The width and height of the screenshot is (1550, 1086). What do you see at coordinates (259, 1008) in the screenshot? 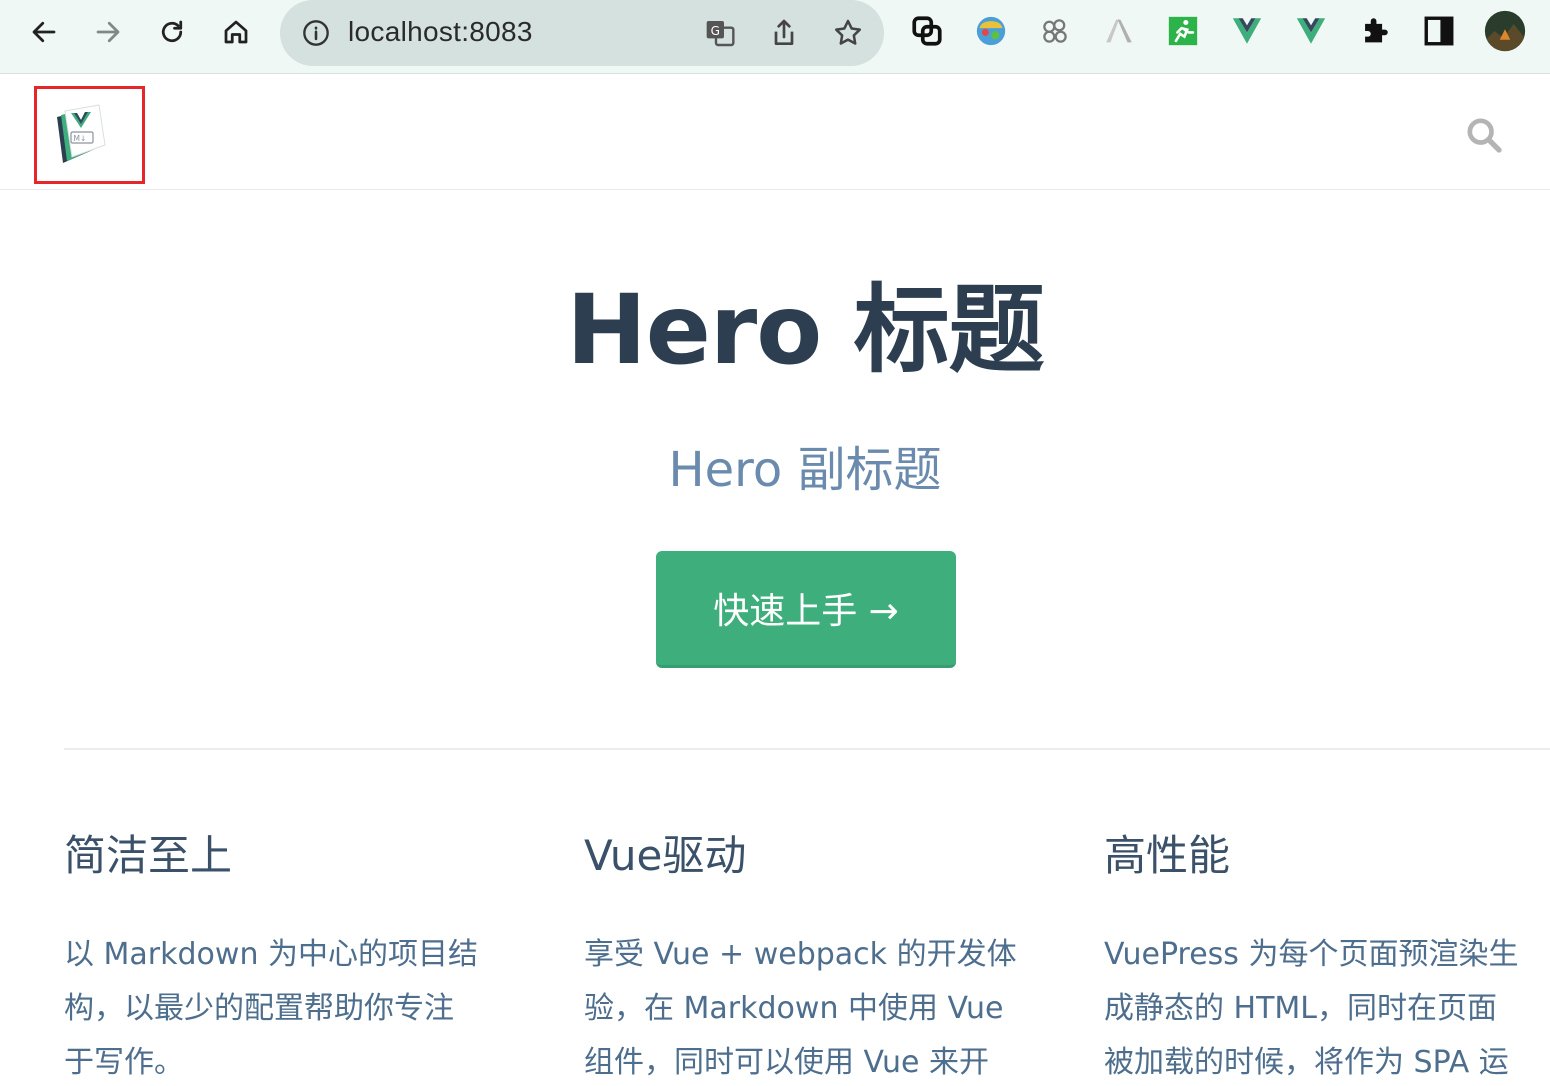
I see `feature-line: 构，以最少的配置帮助你专注` at bounding box center [259, 1008].